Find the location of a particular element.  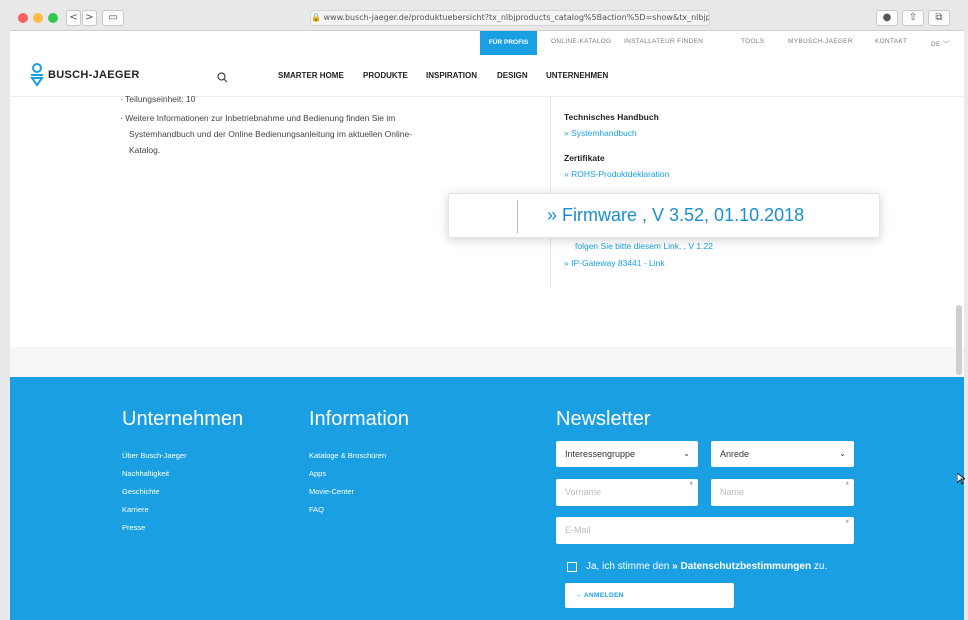

footer-link-faq: FAQ is located at coordinates (316, 509).